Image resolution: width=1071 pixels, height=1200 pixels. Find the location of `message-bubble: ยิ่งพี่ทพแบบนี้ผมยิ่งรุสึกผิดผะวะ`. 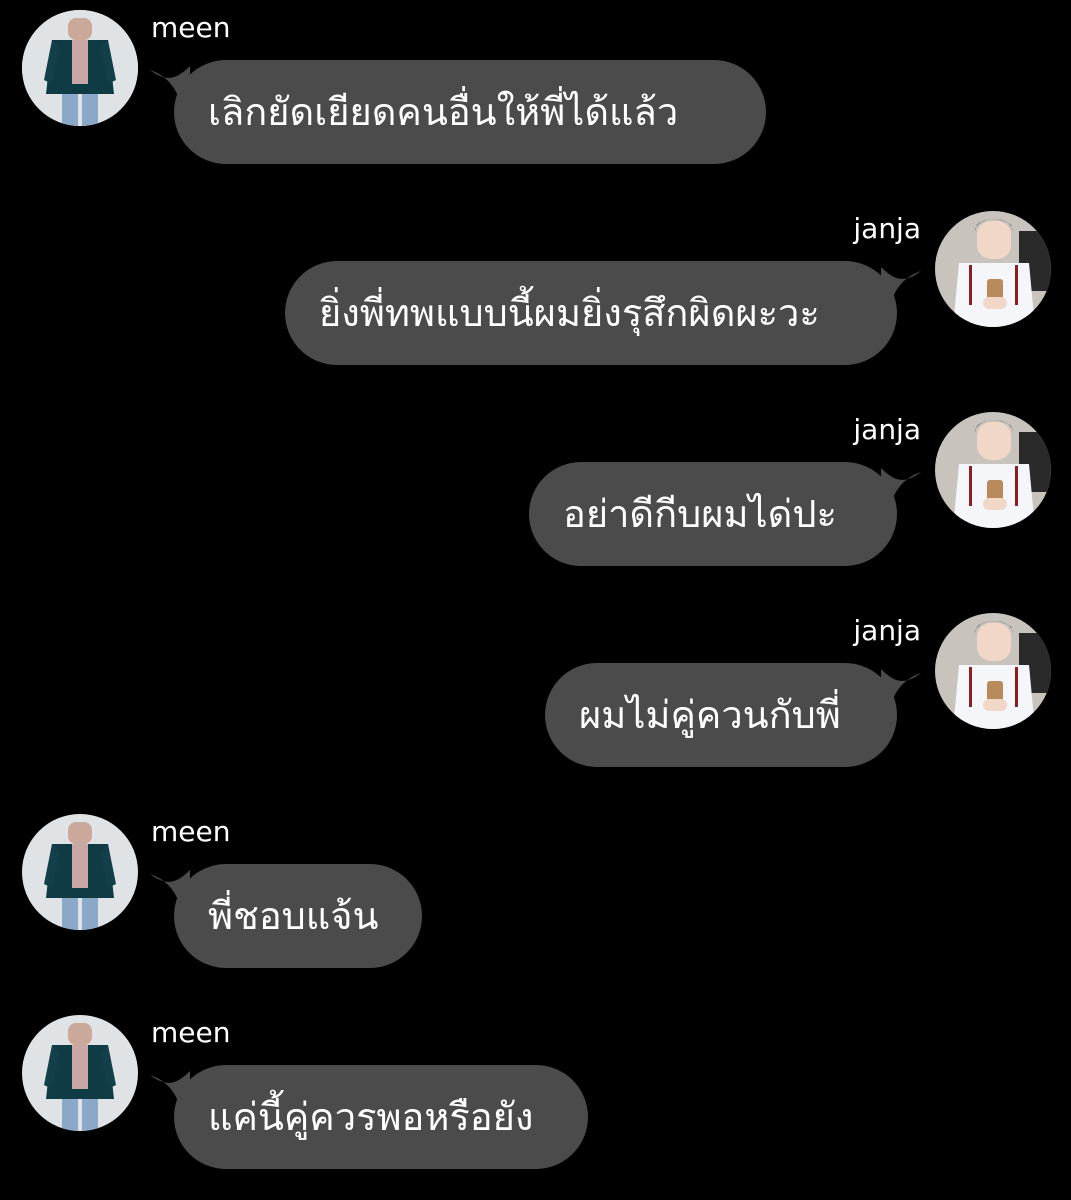

message-bubble: ยิ่งพี่ทพแบบนี้ผมยิ่งรุสึกผิดผะวะ is located at coordinates (591, 313).